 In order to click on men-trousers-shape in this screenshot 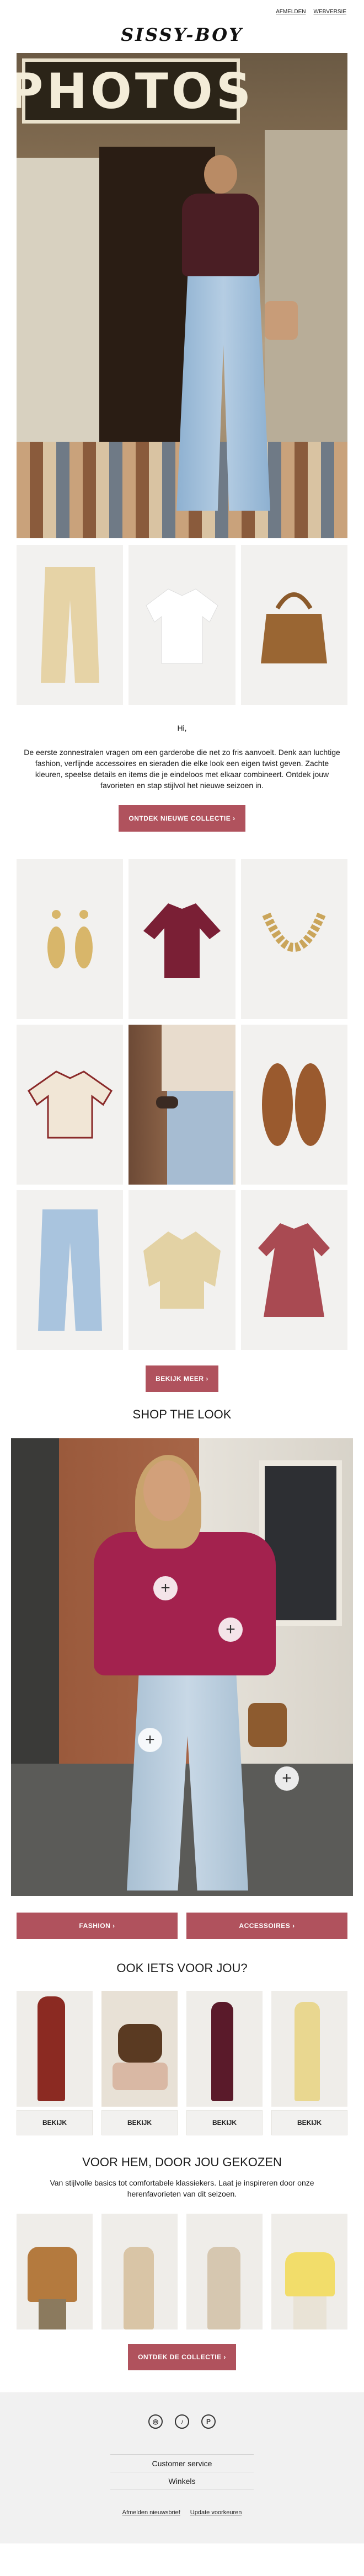, I will do `click(52, 2314)`.